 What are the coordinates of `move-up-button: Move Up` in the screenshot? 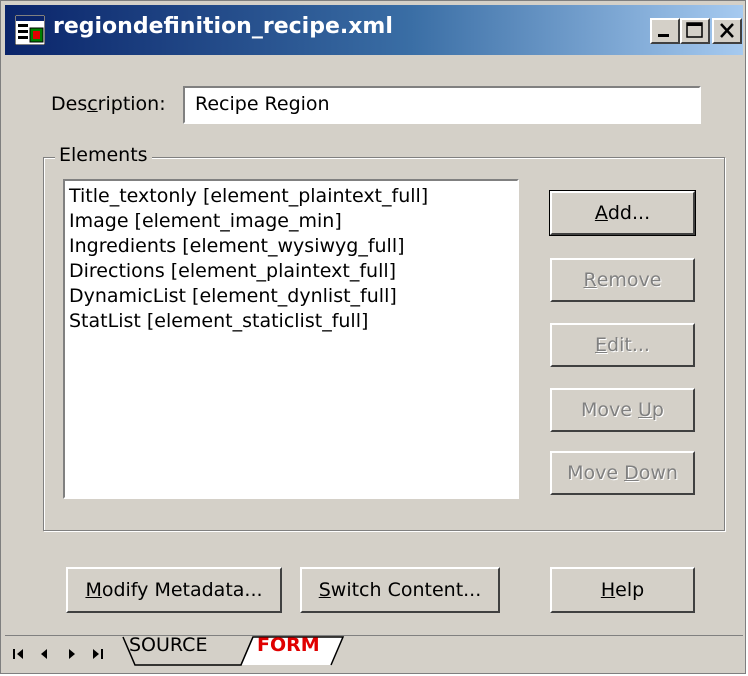 It's located at (622, 410).